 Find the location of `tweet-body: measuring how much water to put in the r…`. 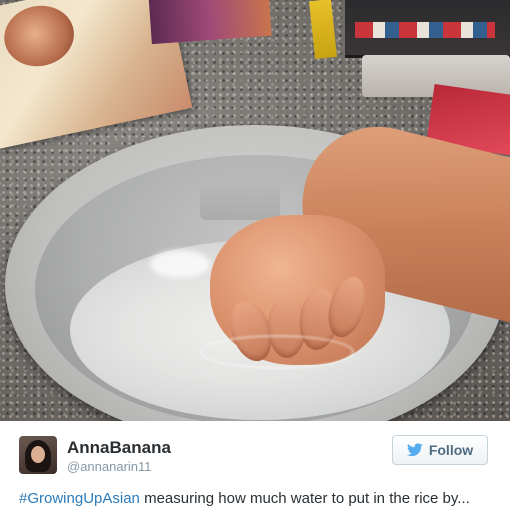

tweet-body: measuring how much water to put in the r… is located at coordinates (304, 498).